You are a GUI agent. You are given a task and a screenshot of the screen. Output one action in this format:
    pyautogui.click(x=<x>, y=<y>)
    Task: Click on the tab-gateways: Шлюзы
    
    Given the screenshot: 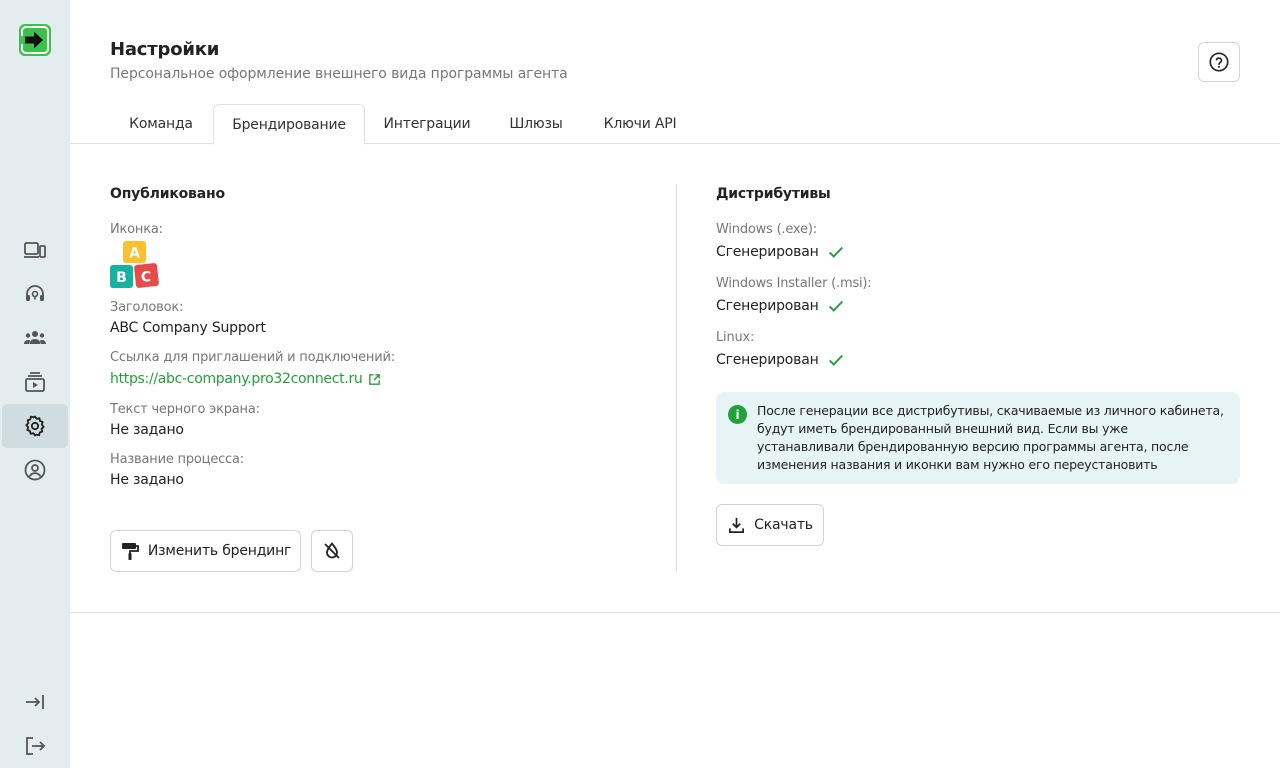 What is the action you would take?
    pyautogui.click(x=536, y=124)
    